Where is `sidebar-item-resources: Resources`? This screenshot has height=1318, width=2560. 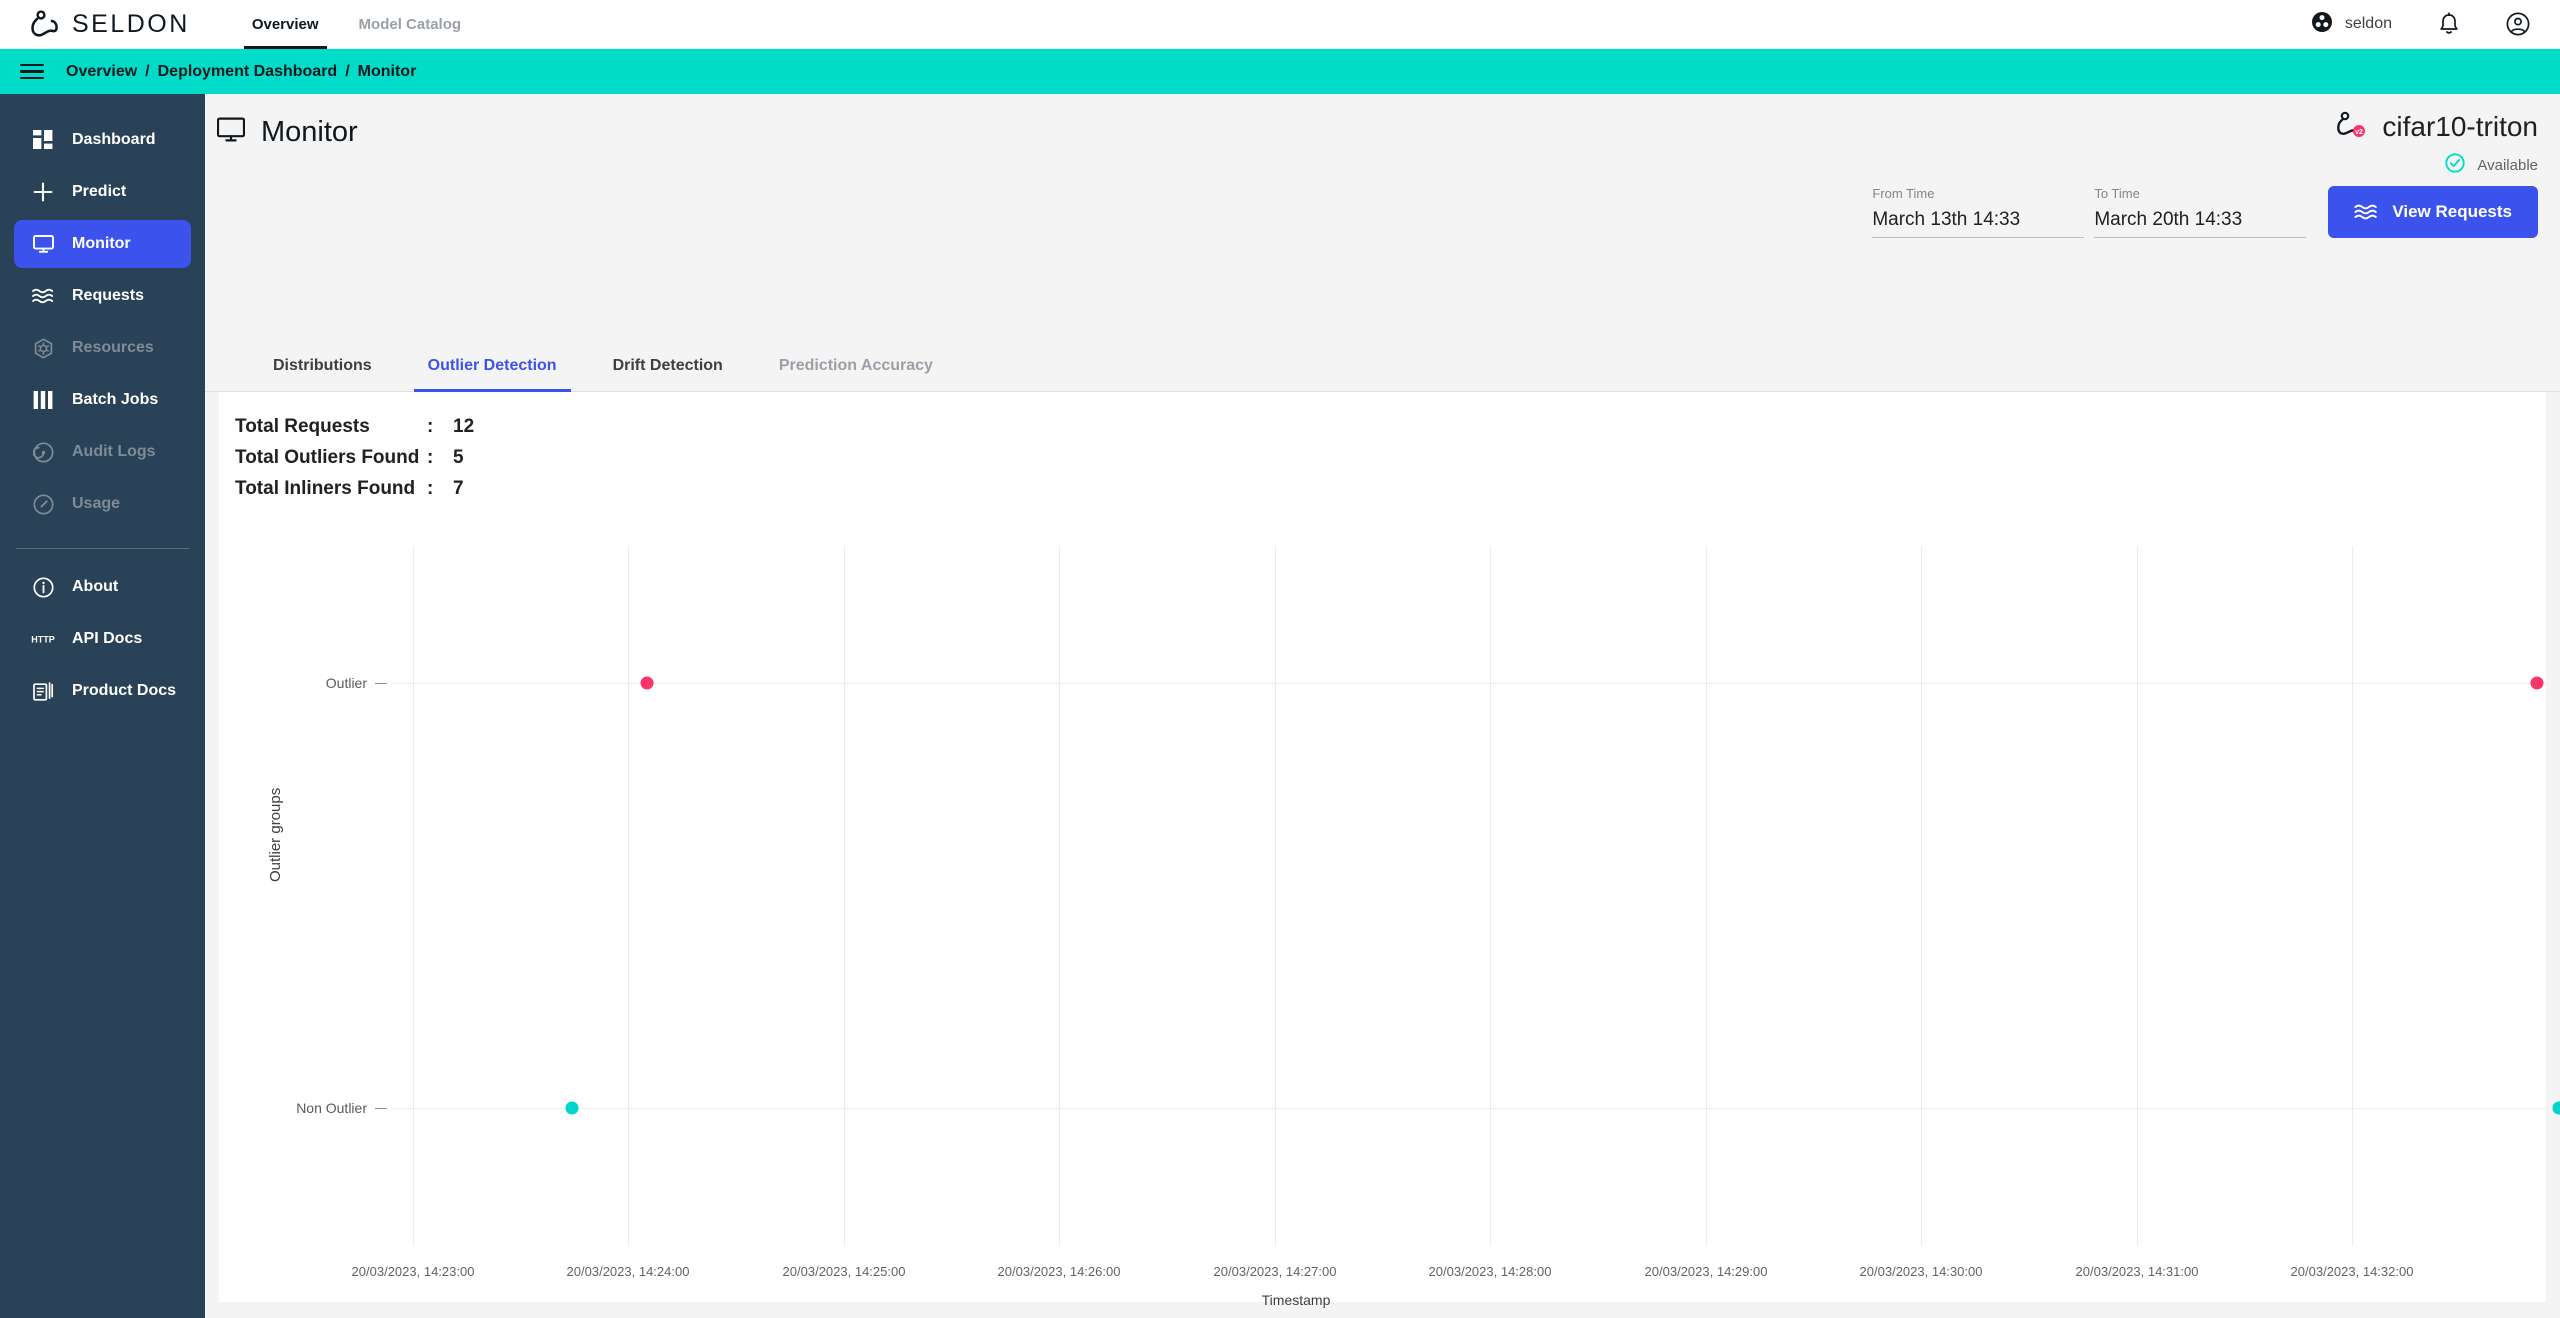 sidebar-item-resources: Resources is located at coordinates (102, 348).